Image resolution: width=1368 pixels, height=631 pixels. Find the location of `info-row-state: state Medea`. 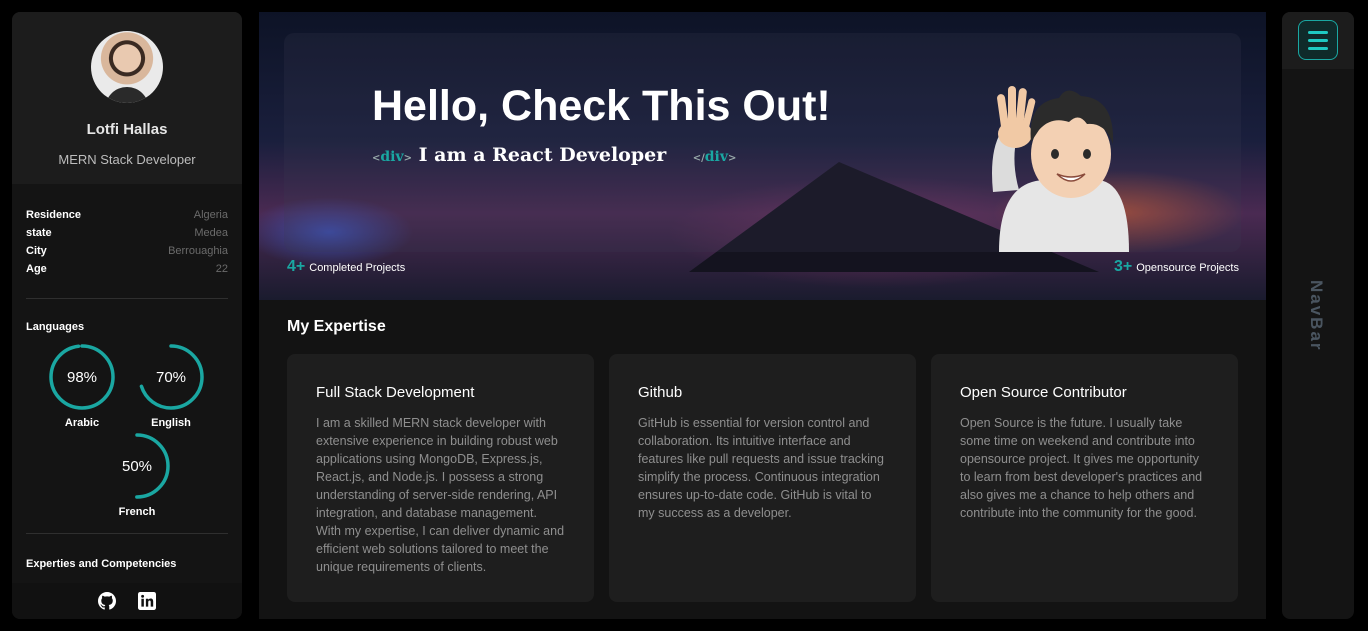

info-row-state: state Medea is located at coordinates (127, 233).